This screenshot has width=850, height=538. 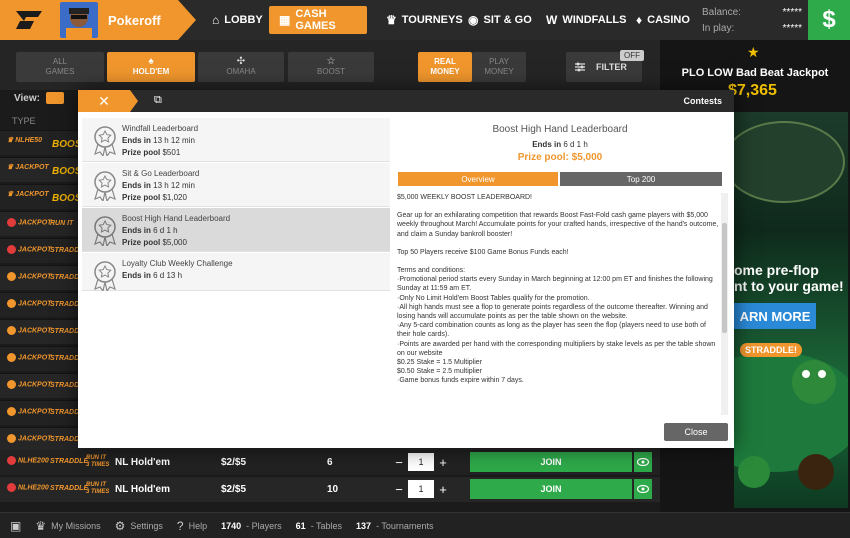 I want to click on nav-label: CASH GAMES, so click(x=315, y=20).